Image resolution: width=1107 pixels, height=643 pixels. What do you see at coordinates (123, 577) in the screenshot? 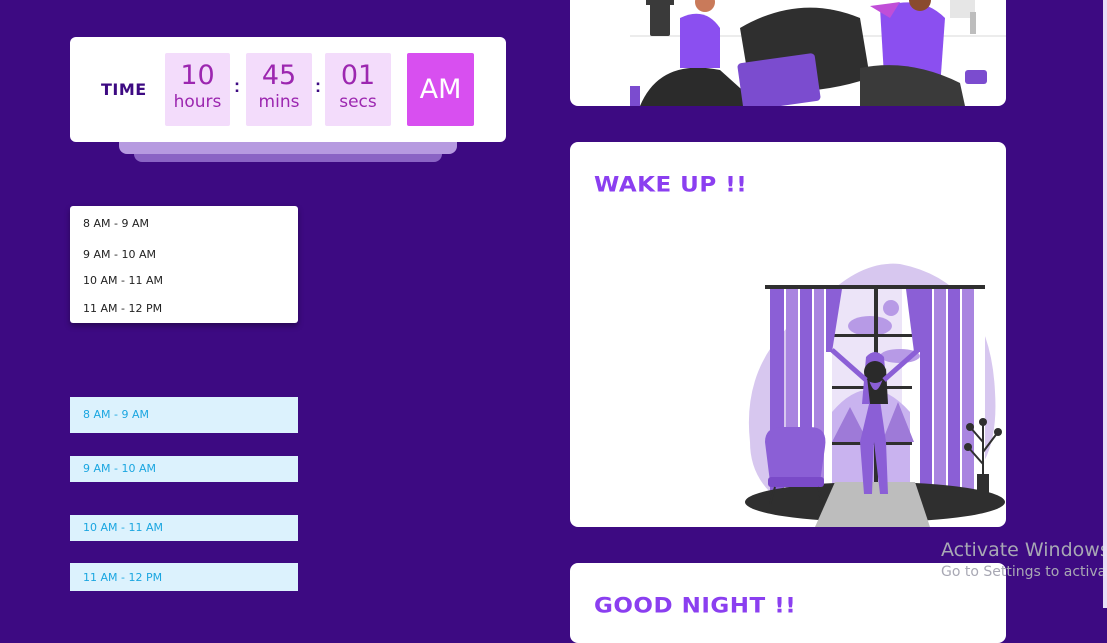
I see `time-slot-label: 11 AM - 12 PM` at bounding box center [123, 577].